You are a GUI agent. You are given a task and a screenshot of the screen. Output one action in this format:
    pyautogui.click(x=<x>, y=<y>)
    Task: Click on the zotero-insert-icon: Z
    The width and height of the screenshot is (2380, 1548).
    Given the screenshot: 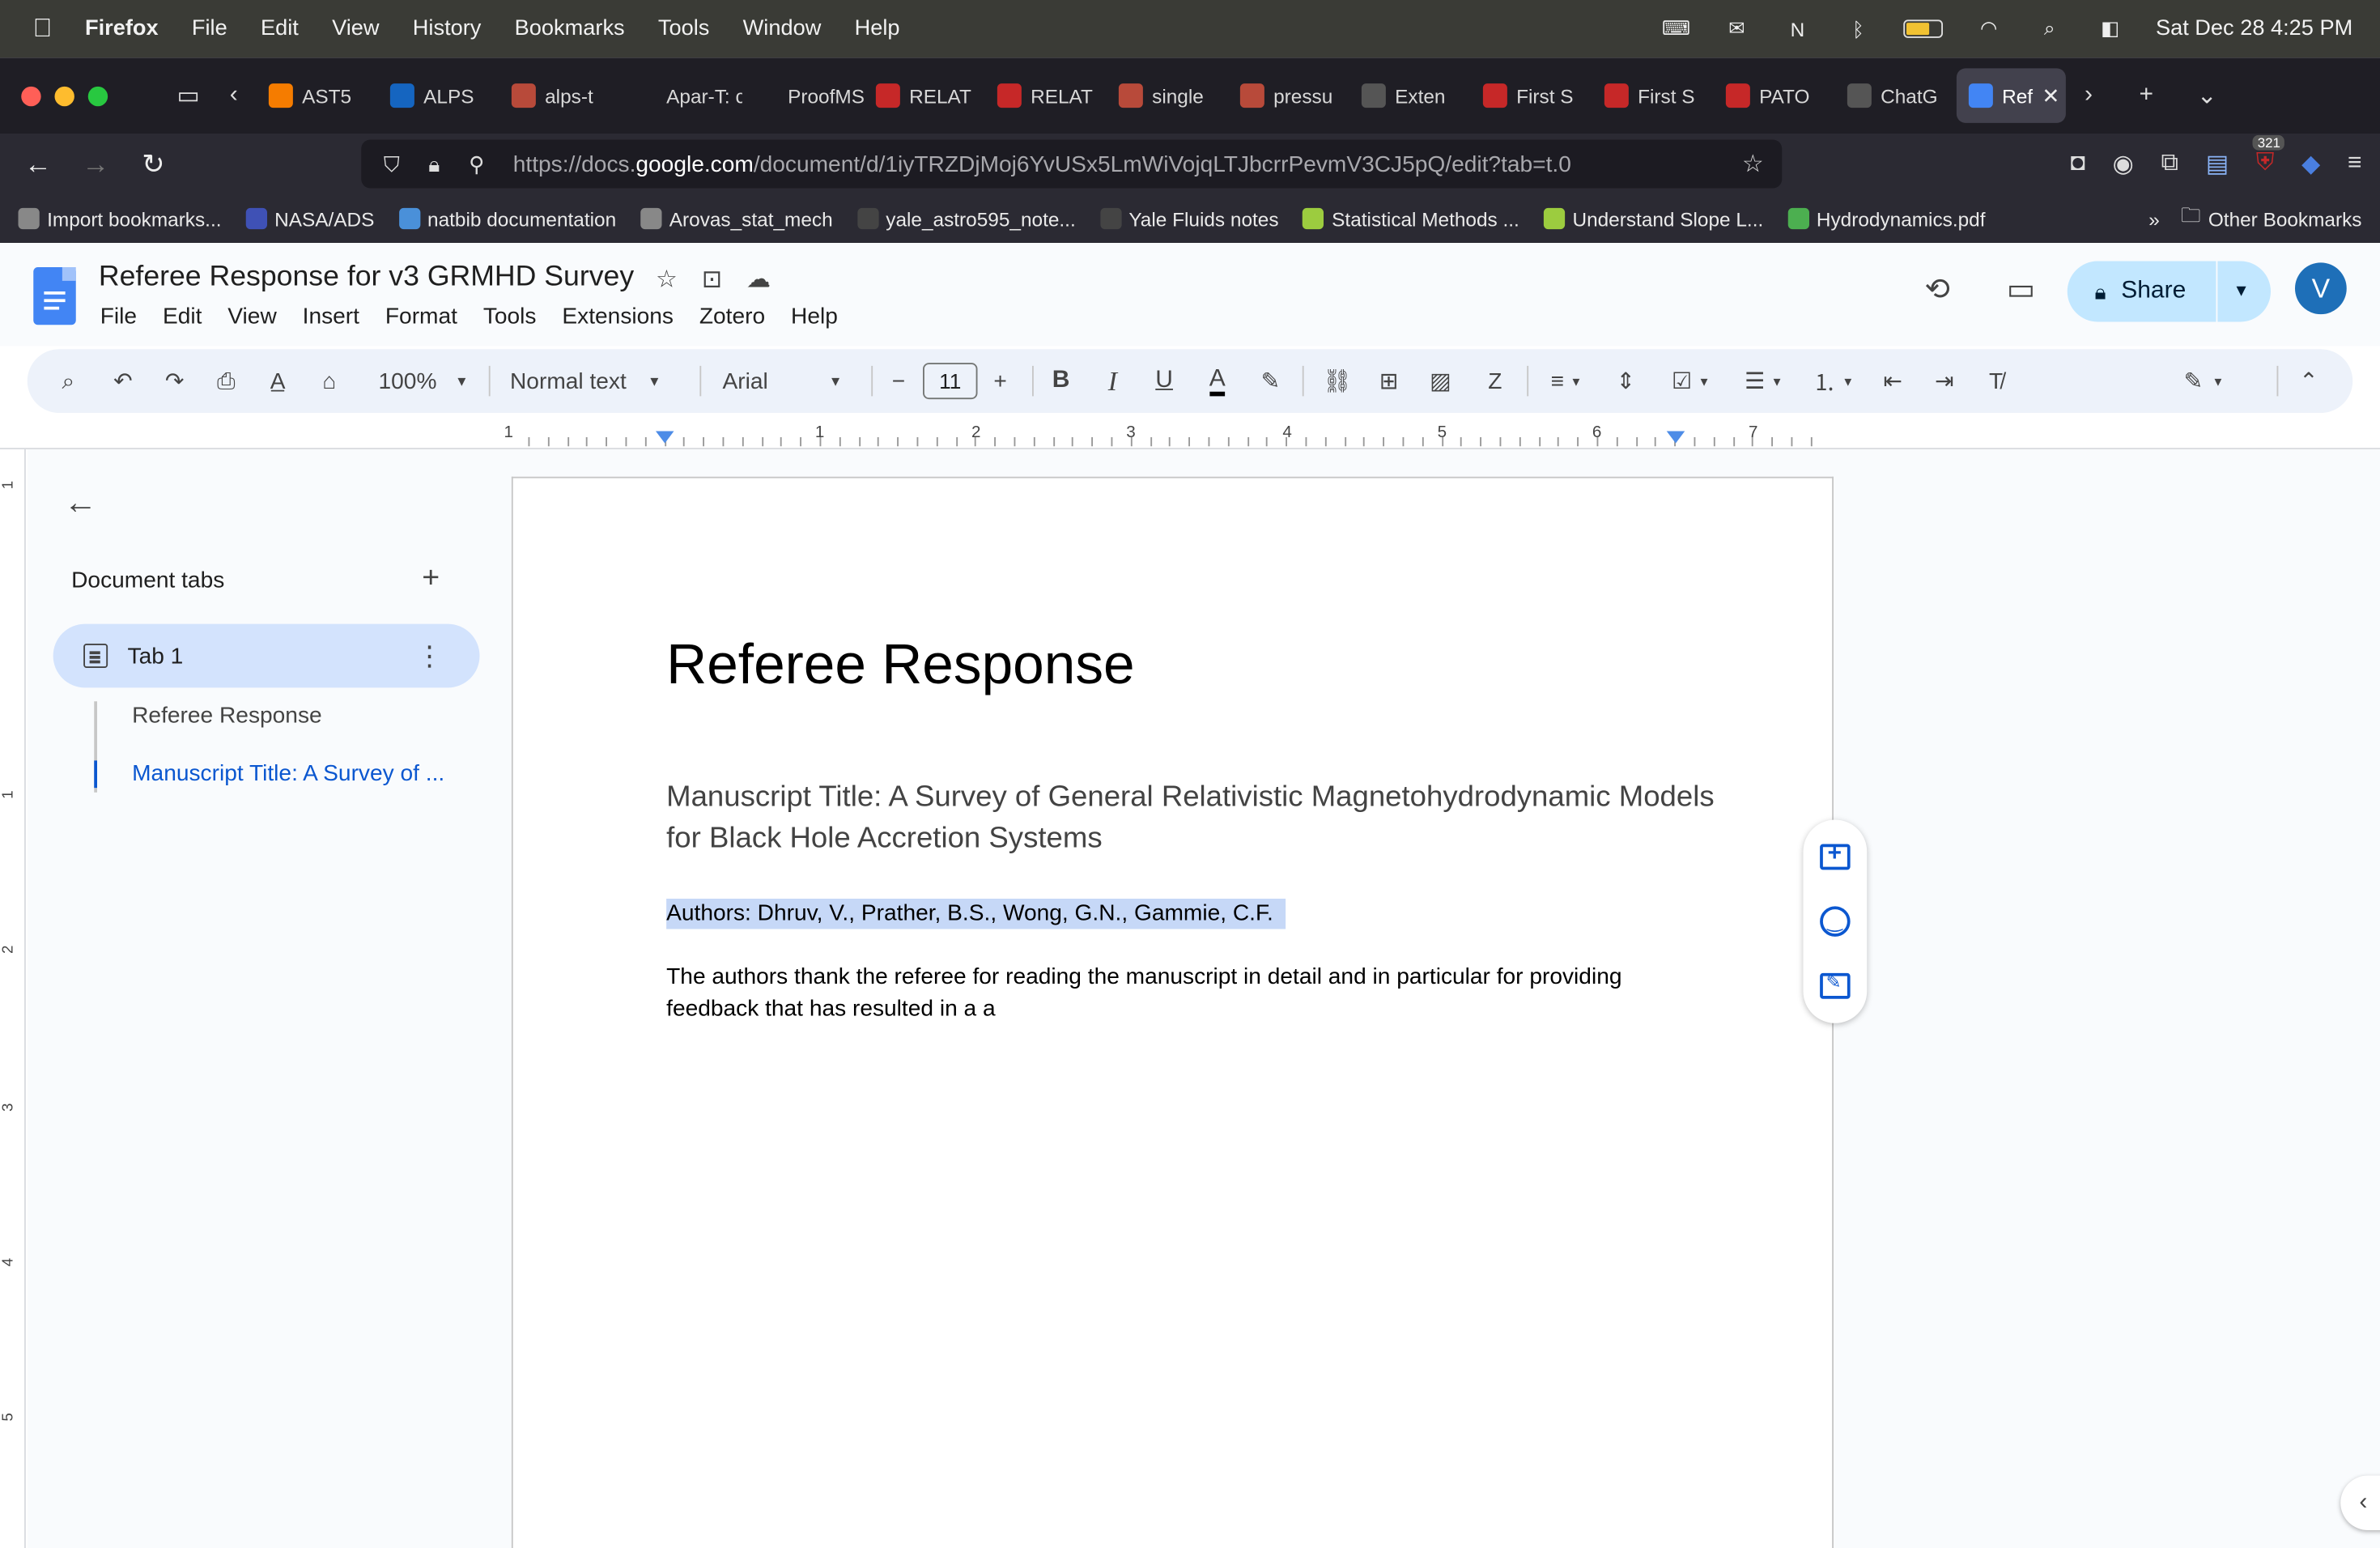 What is the action you would take?
    pyautogui.click(x=1494, y=381)
    